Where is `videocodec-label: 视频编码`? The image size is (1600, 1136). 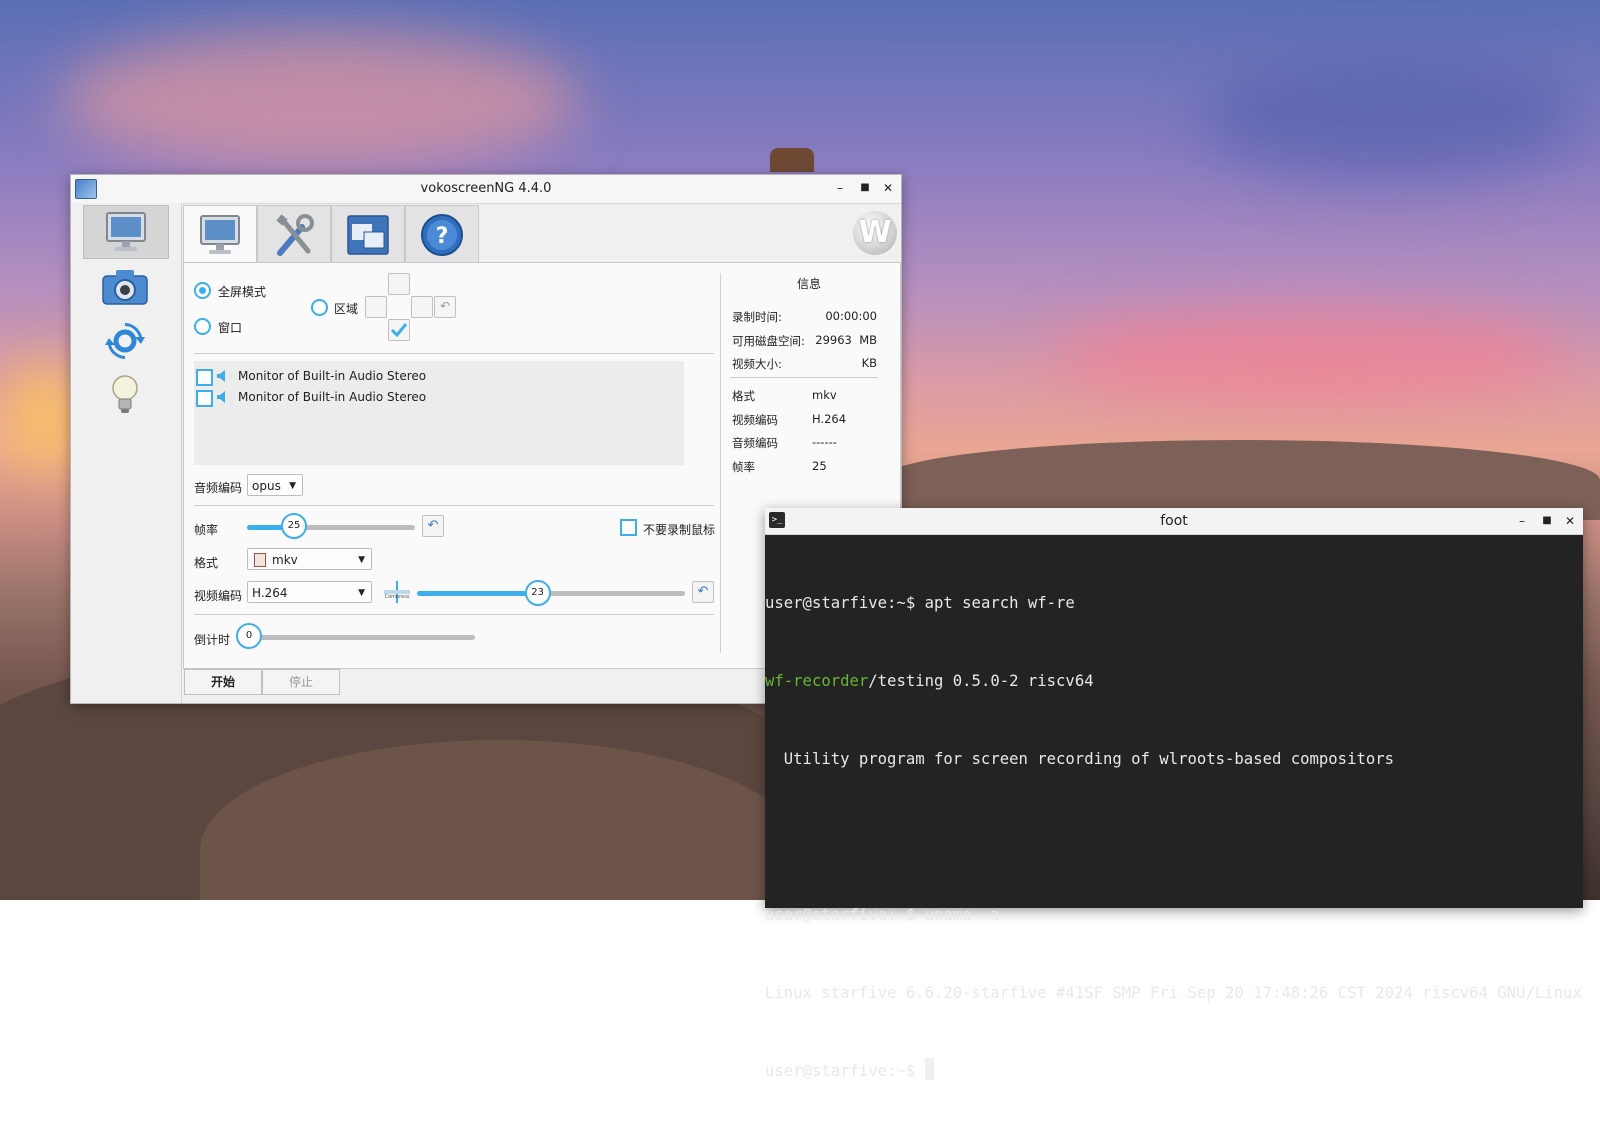
videocodec-label: 视频编码 is located at coordinates (218, 596).